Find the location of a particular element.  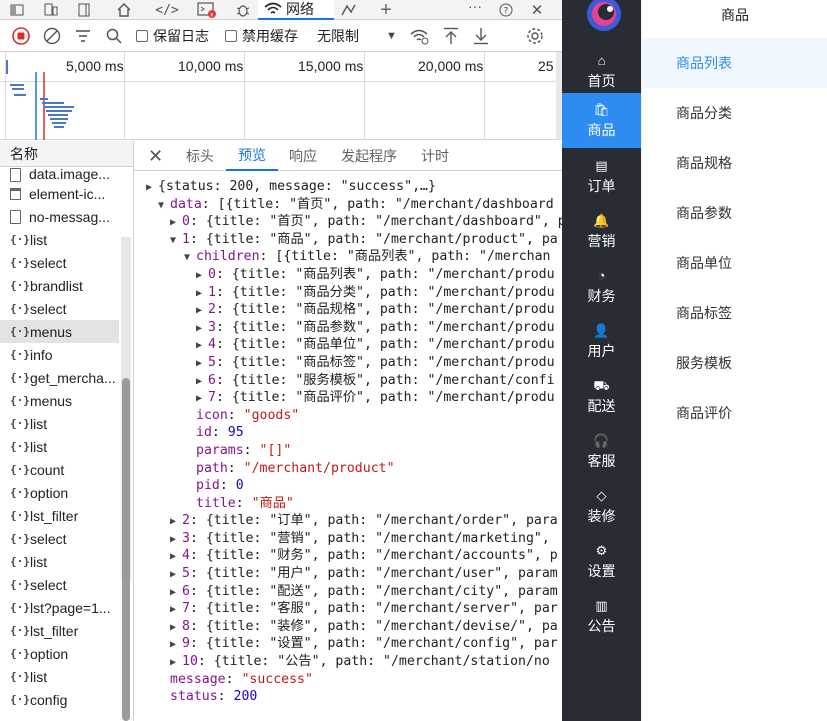

request-row: {·} count is located at coordinates (59, 469).